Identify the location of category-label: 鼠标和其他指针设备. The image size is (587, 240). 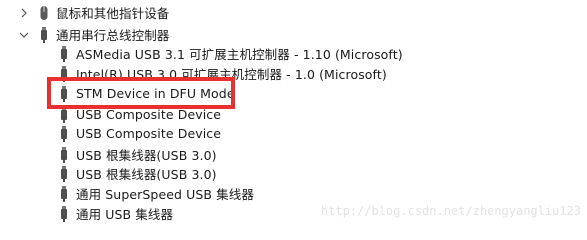
(113, 13).